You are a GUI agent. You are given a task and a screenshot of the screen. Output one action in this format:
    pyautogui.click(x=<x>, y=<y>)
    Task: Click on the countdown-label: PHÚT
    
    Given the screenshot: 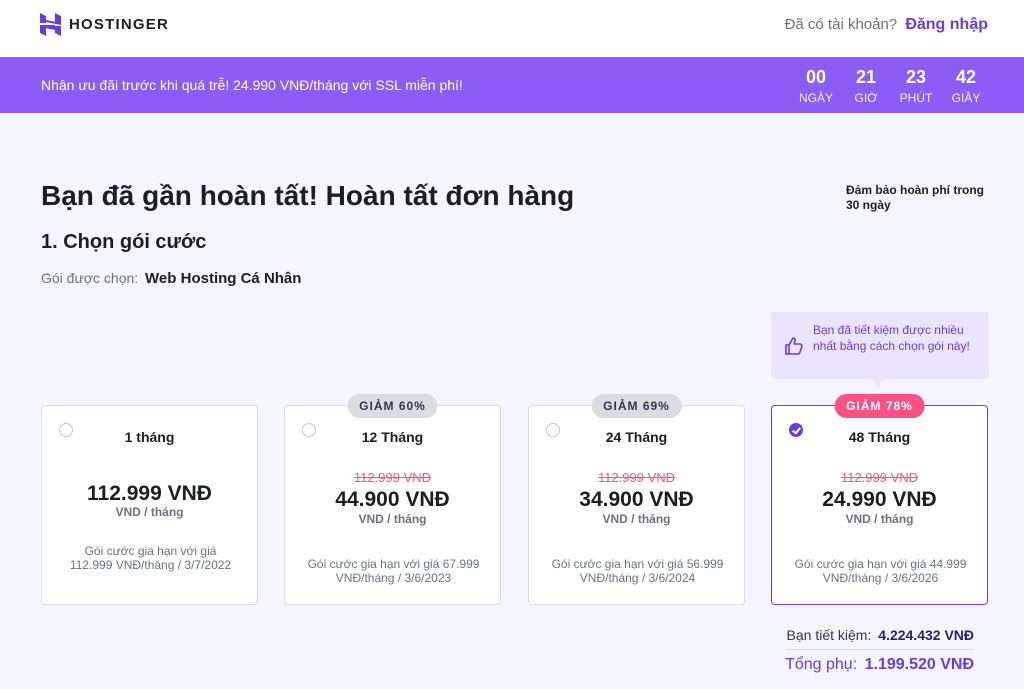 What is the action you would take?
    pyautogui.click(x=916, y=98)
    